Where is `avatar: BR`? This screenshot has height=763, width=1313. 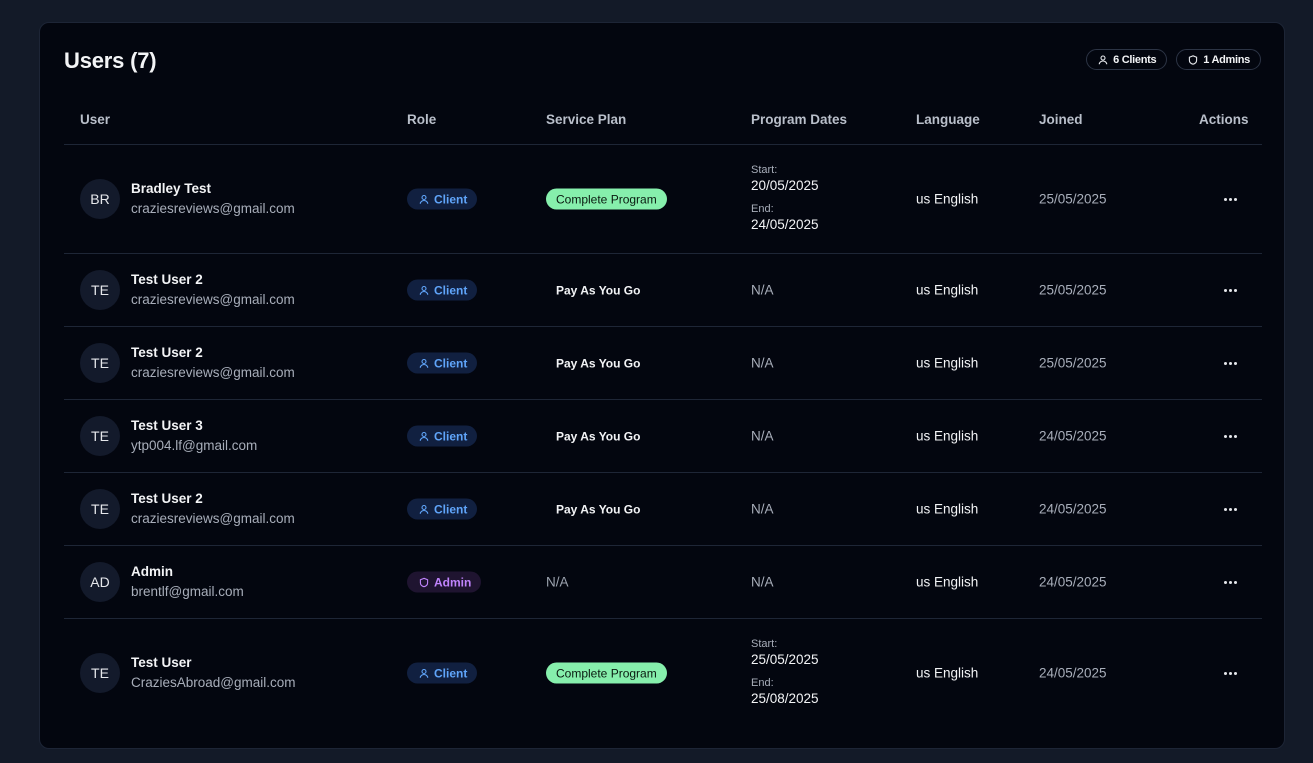
avatar: BR is located at coordinates (100, 199).